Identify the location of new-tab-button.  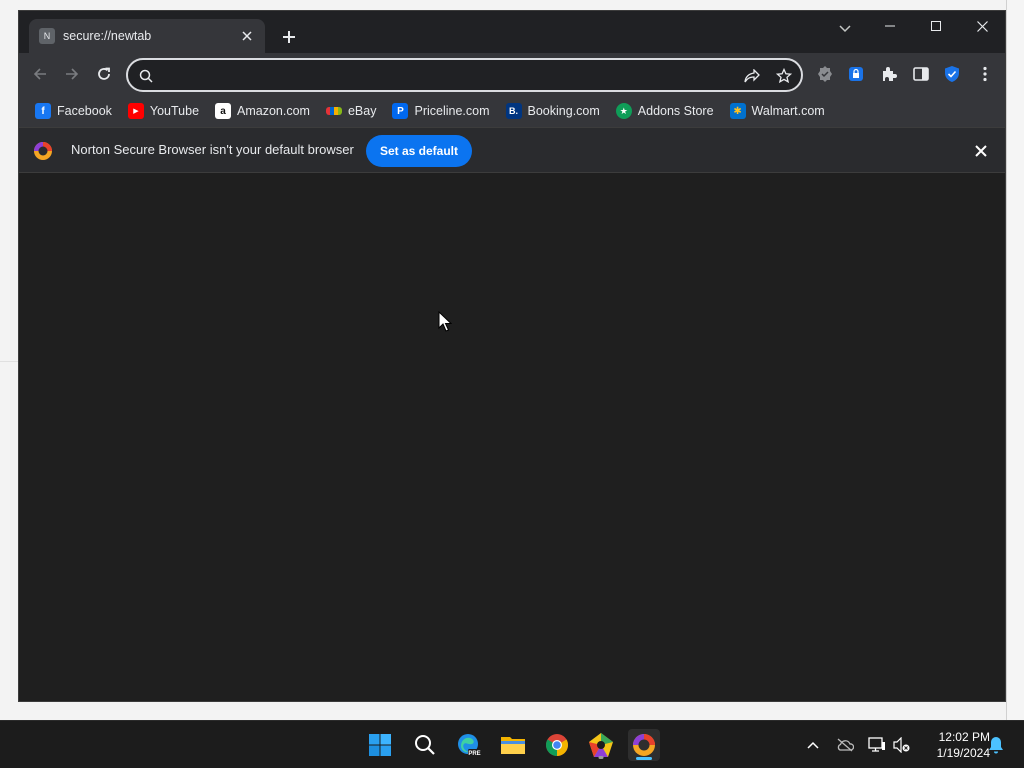
(289, 37).